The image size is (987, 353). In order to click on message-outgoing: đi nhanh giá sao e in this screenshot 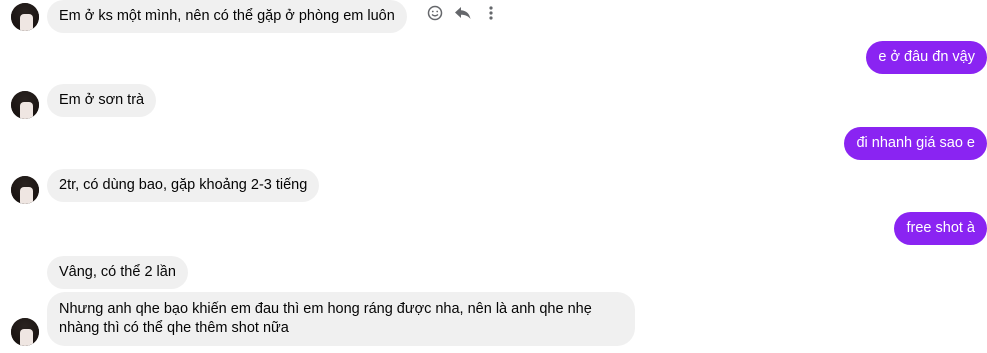, I will do `click(915, 143)`.